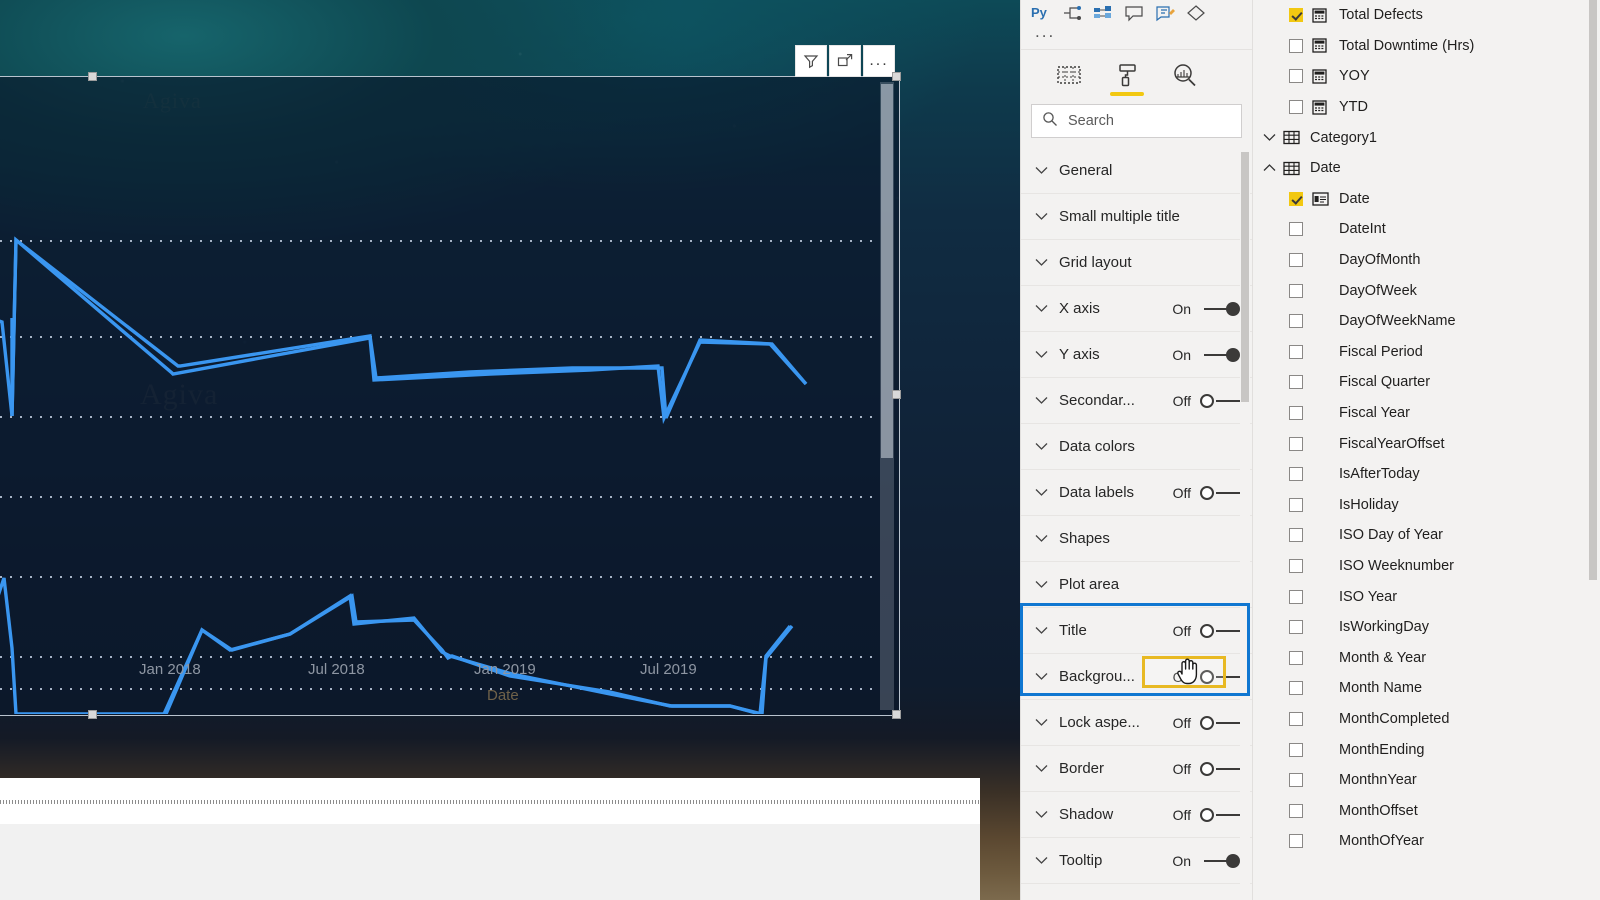 Image resolution: width=1600 pixels, height=900 pixels. Describe the element at coordinates (1269, 138) in the screenshot. I see `chevron-down-icon` at that location.